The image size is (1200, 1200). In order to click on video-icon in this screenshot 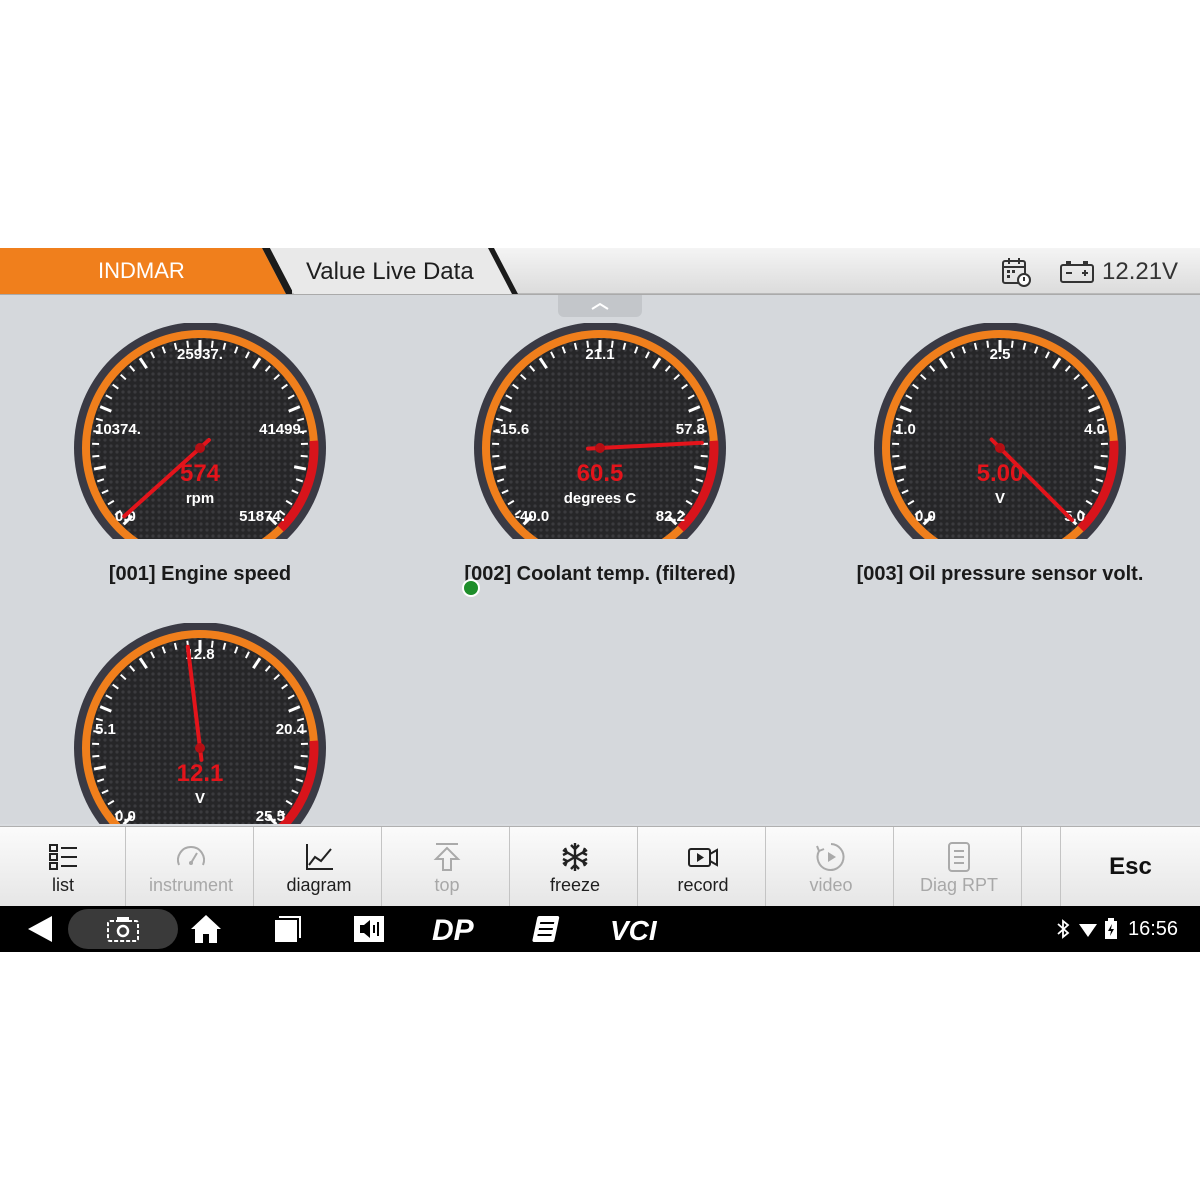, I will do `click(830, 857)`.